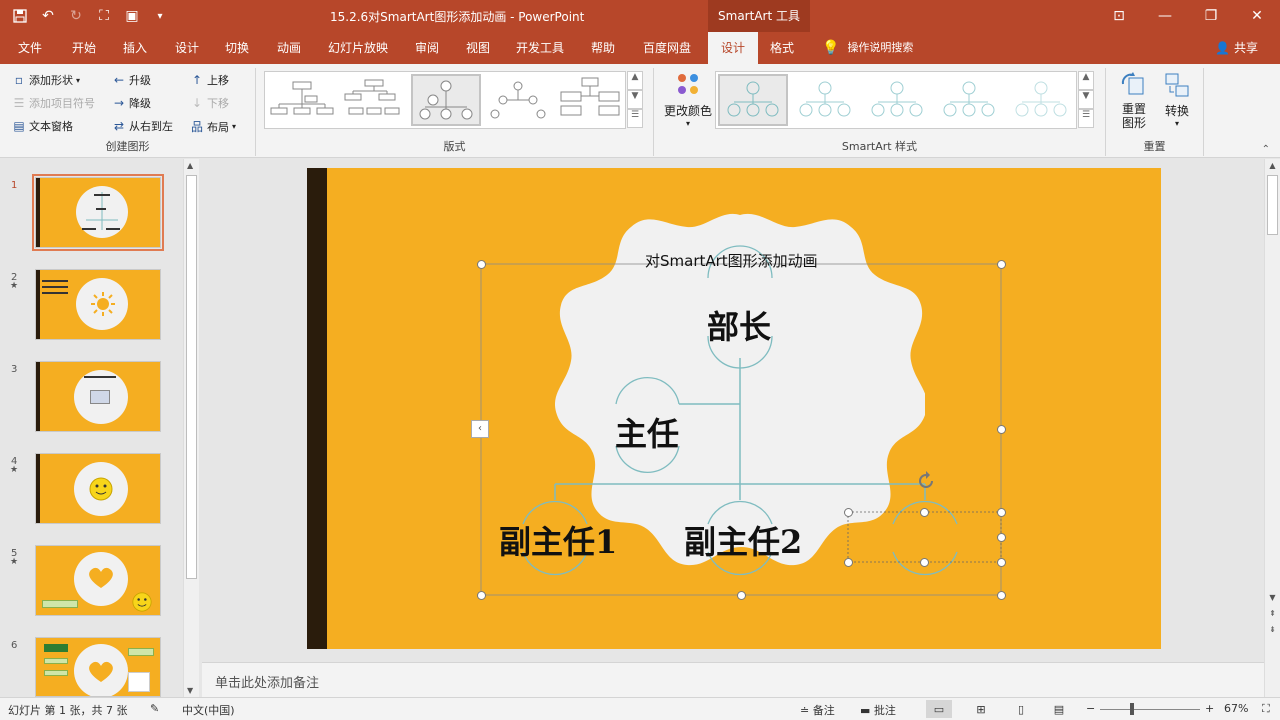  What do you see at coordinates (302, 100) in the screenshot?
I see `layout-option-org-chart` at bounding box center [302, 100].